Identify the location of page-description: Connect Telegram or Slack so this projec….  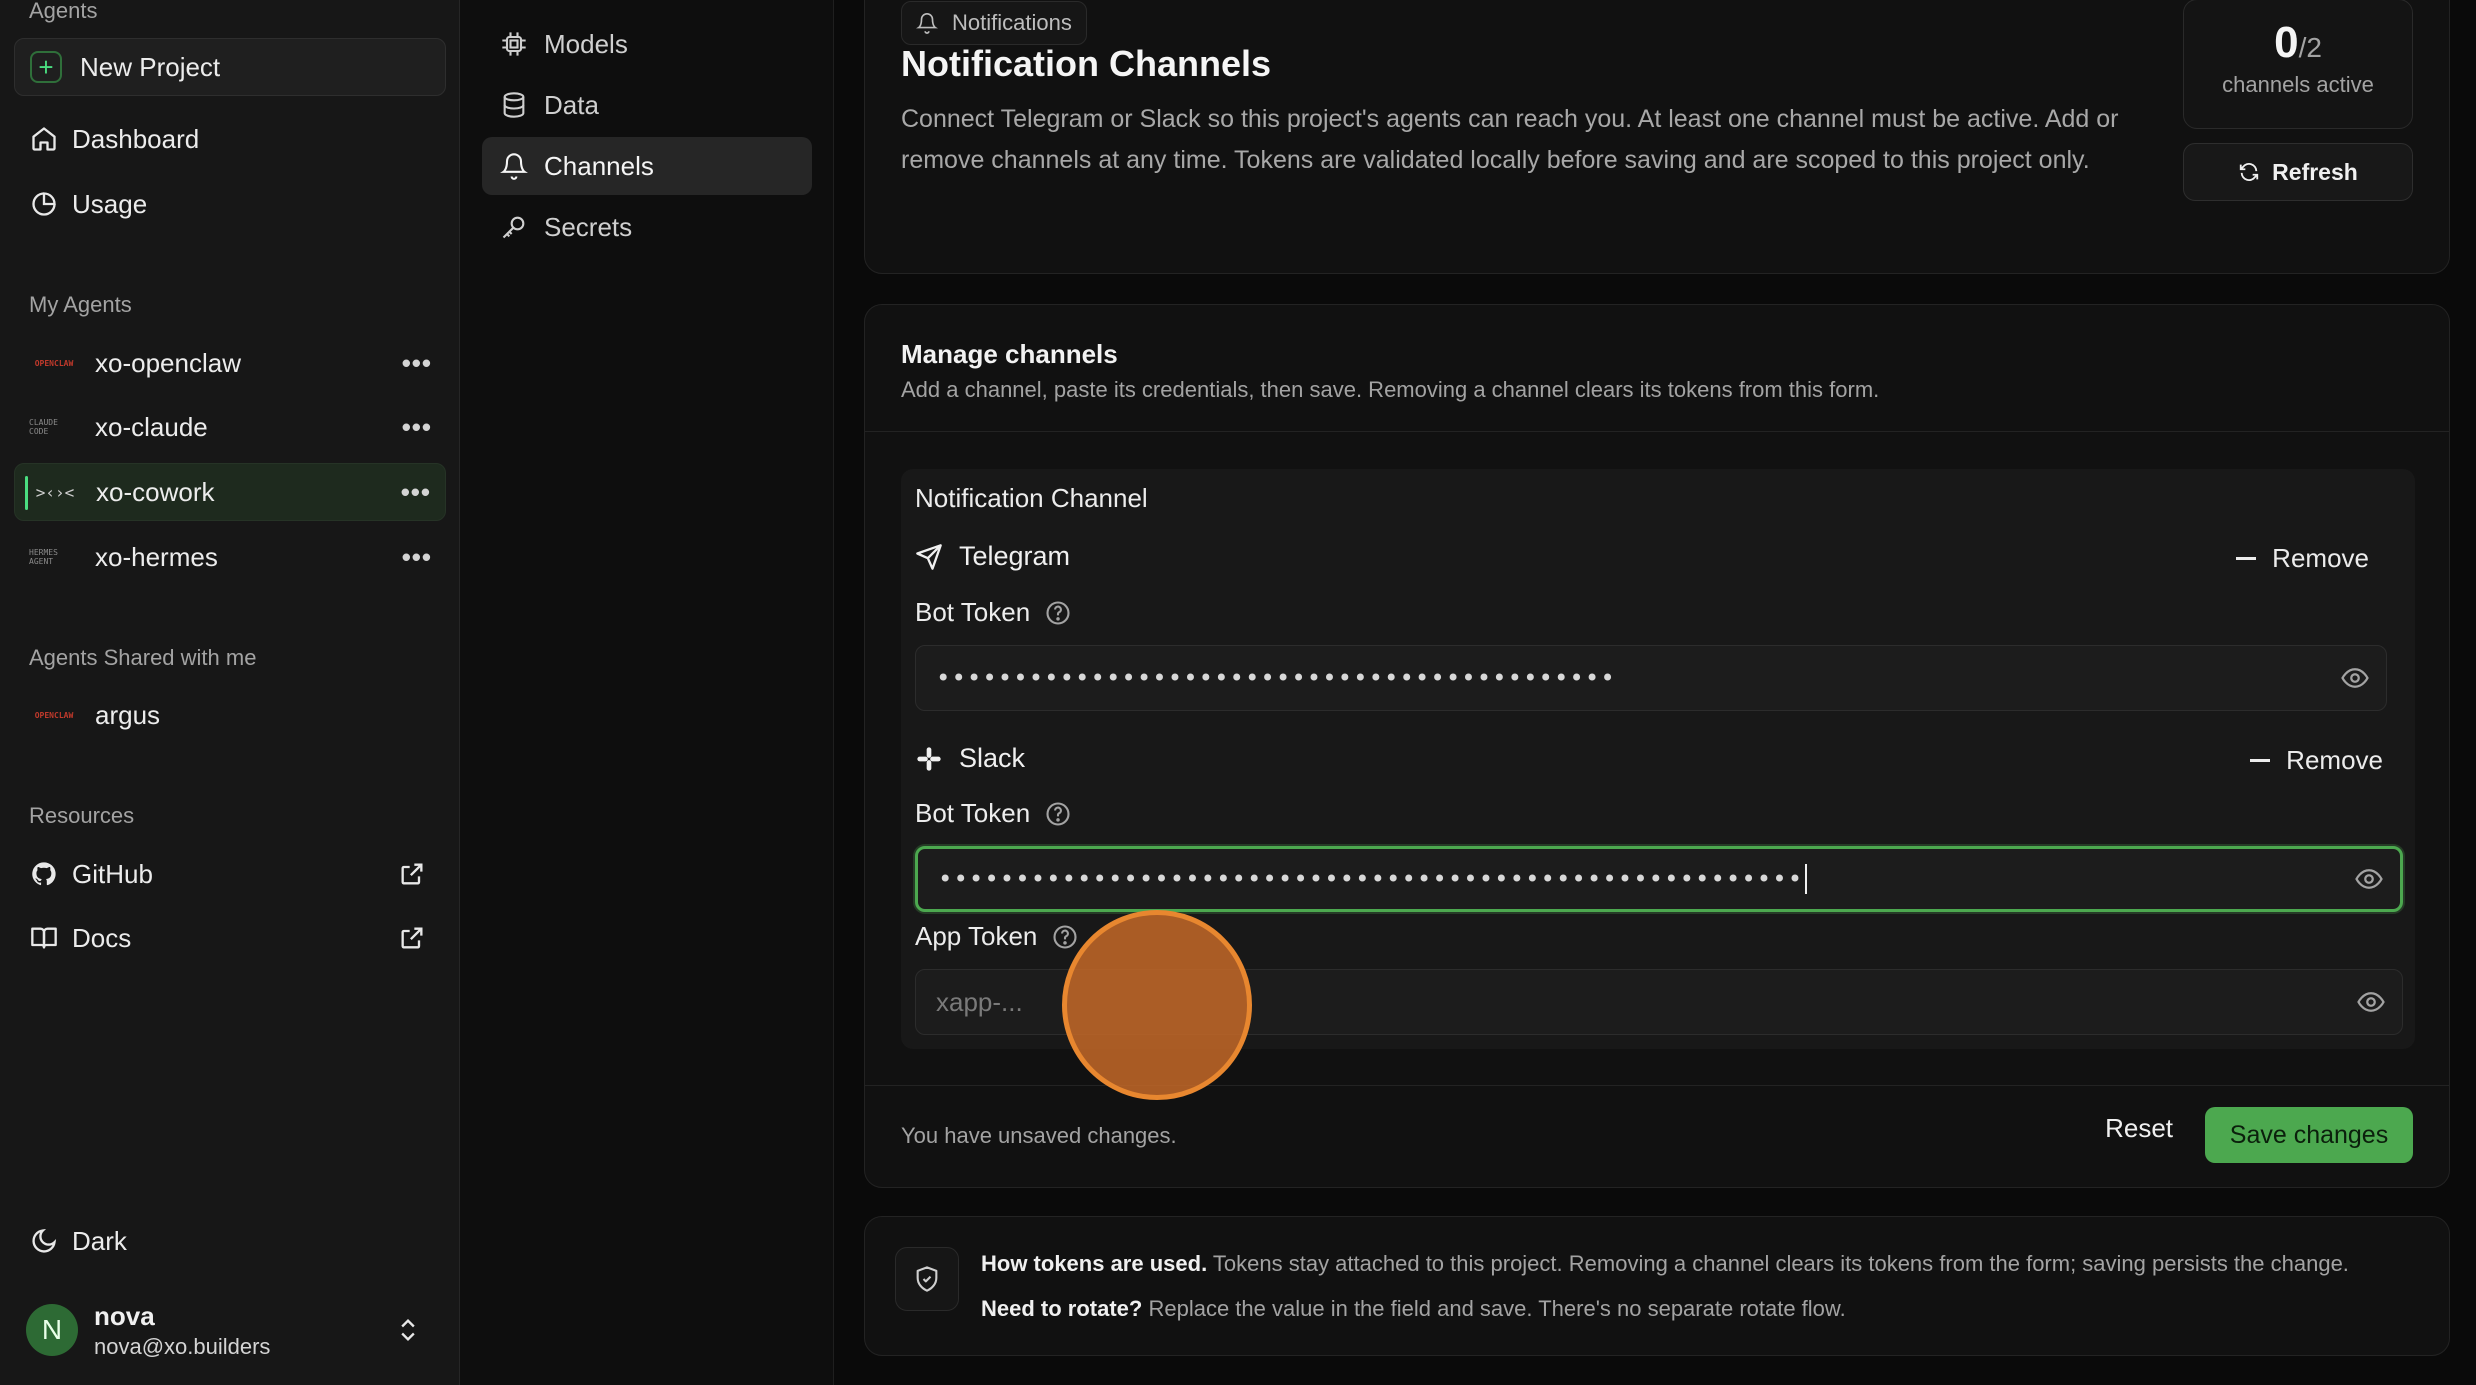
(1510, 139).